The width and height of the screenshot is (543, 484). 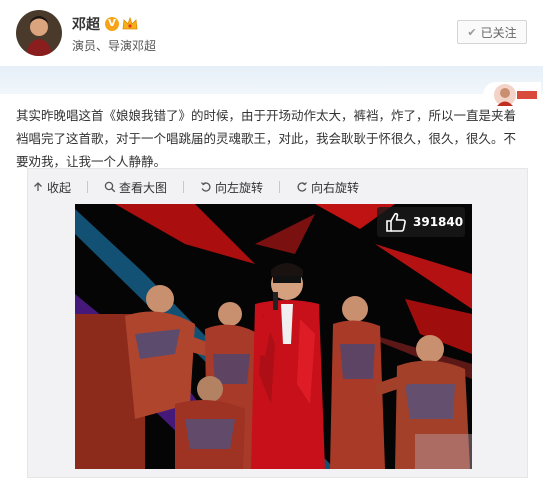 What do you see at coordinates (114, 46) in the screenshot?
I see `user-subtitle: 演员、导演邓超` at bounding box center [114, 46].